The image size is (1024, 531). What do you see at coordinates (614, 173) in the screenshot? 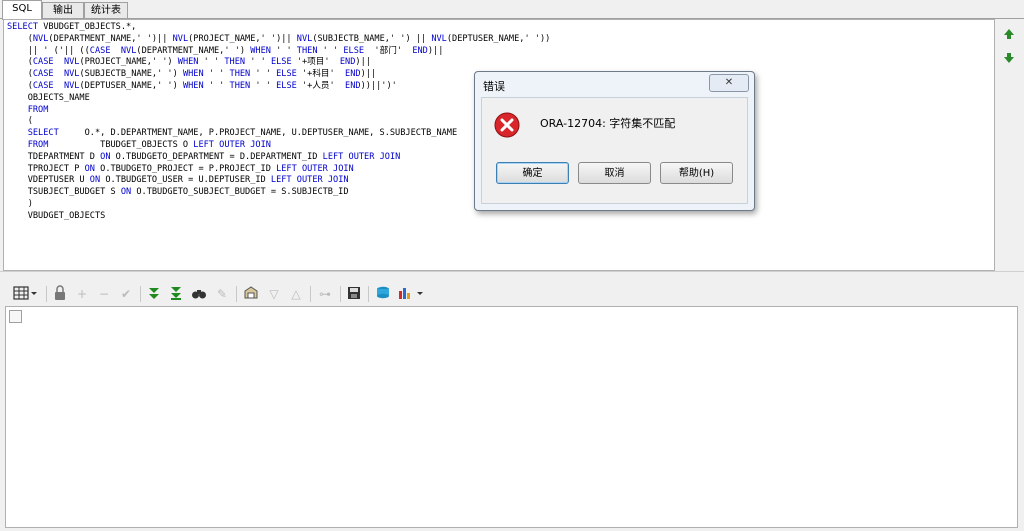
I see `cancel-button: 取消` at bounding box center [614, 173].